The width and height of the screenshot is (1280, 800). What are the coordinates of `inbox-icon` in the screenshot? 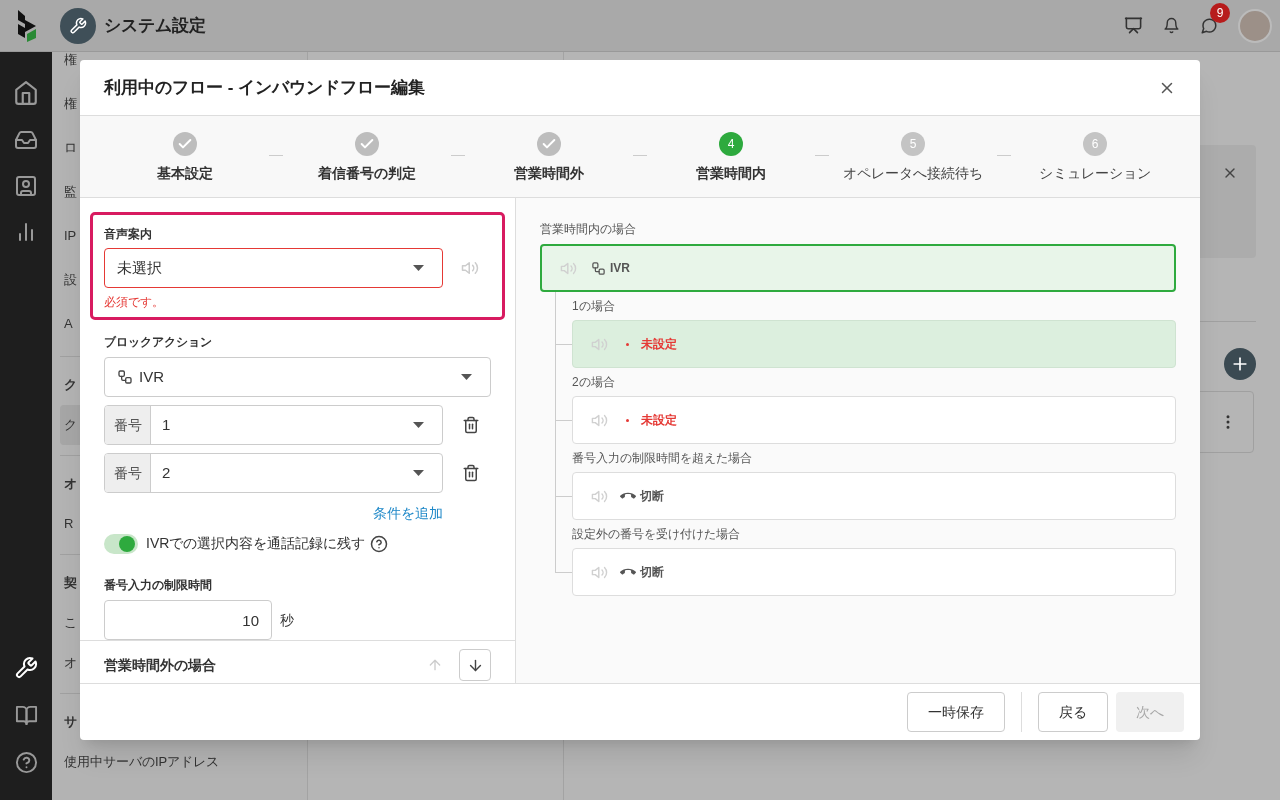 It's located at (26, 140).